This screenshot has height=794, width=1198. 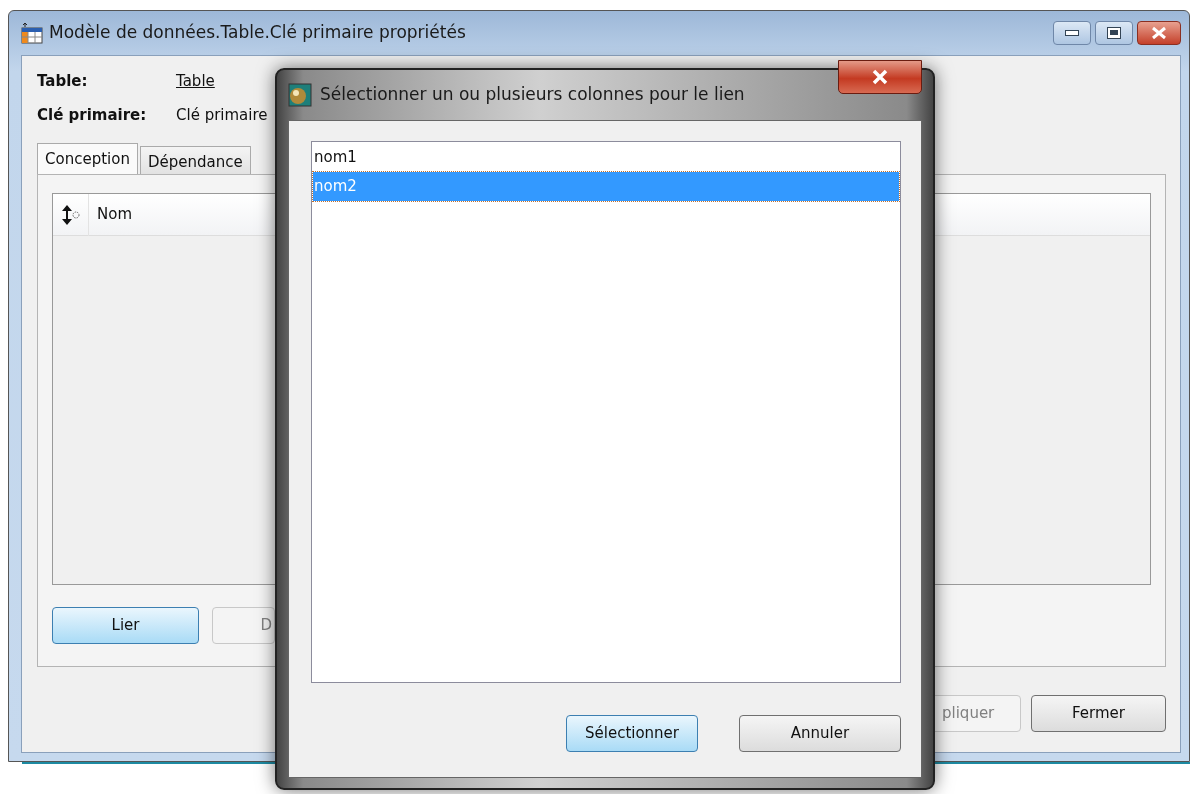 What do you see at coordinates (257, 33) in the screenshot?
I see `window-title: Modèle de données.Table.Clé primaire propriétés` at bounding box center [257, 33].